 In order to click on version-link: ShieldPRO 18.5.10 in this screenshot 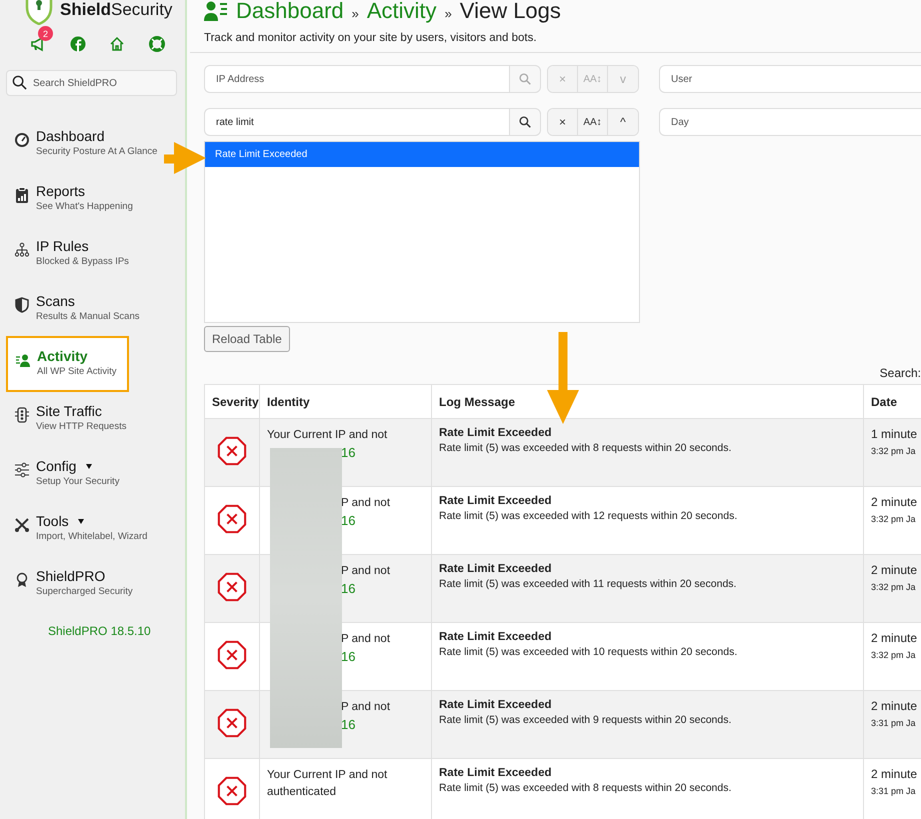, I will do `click(116, 631)`.